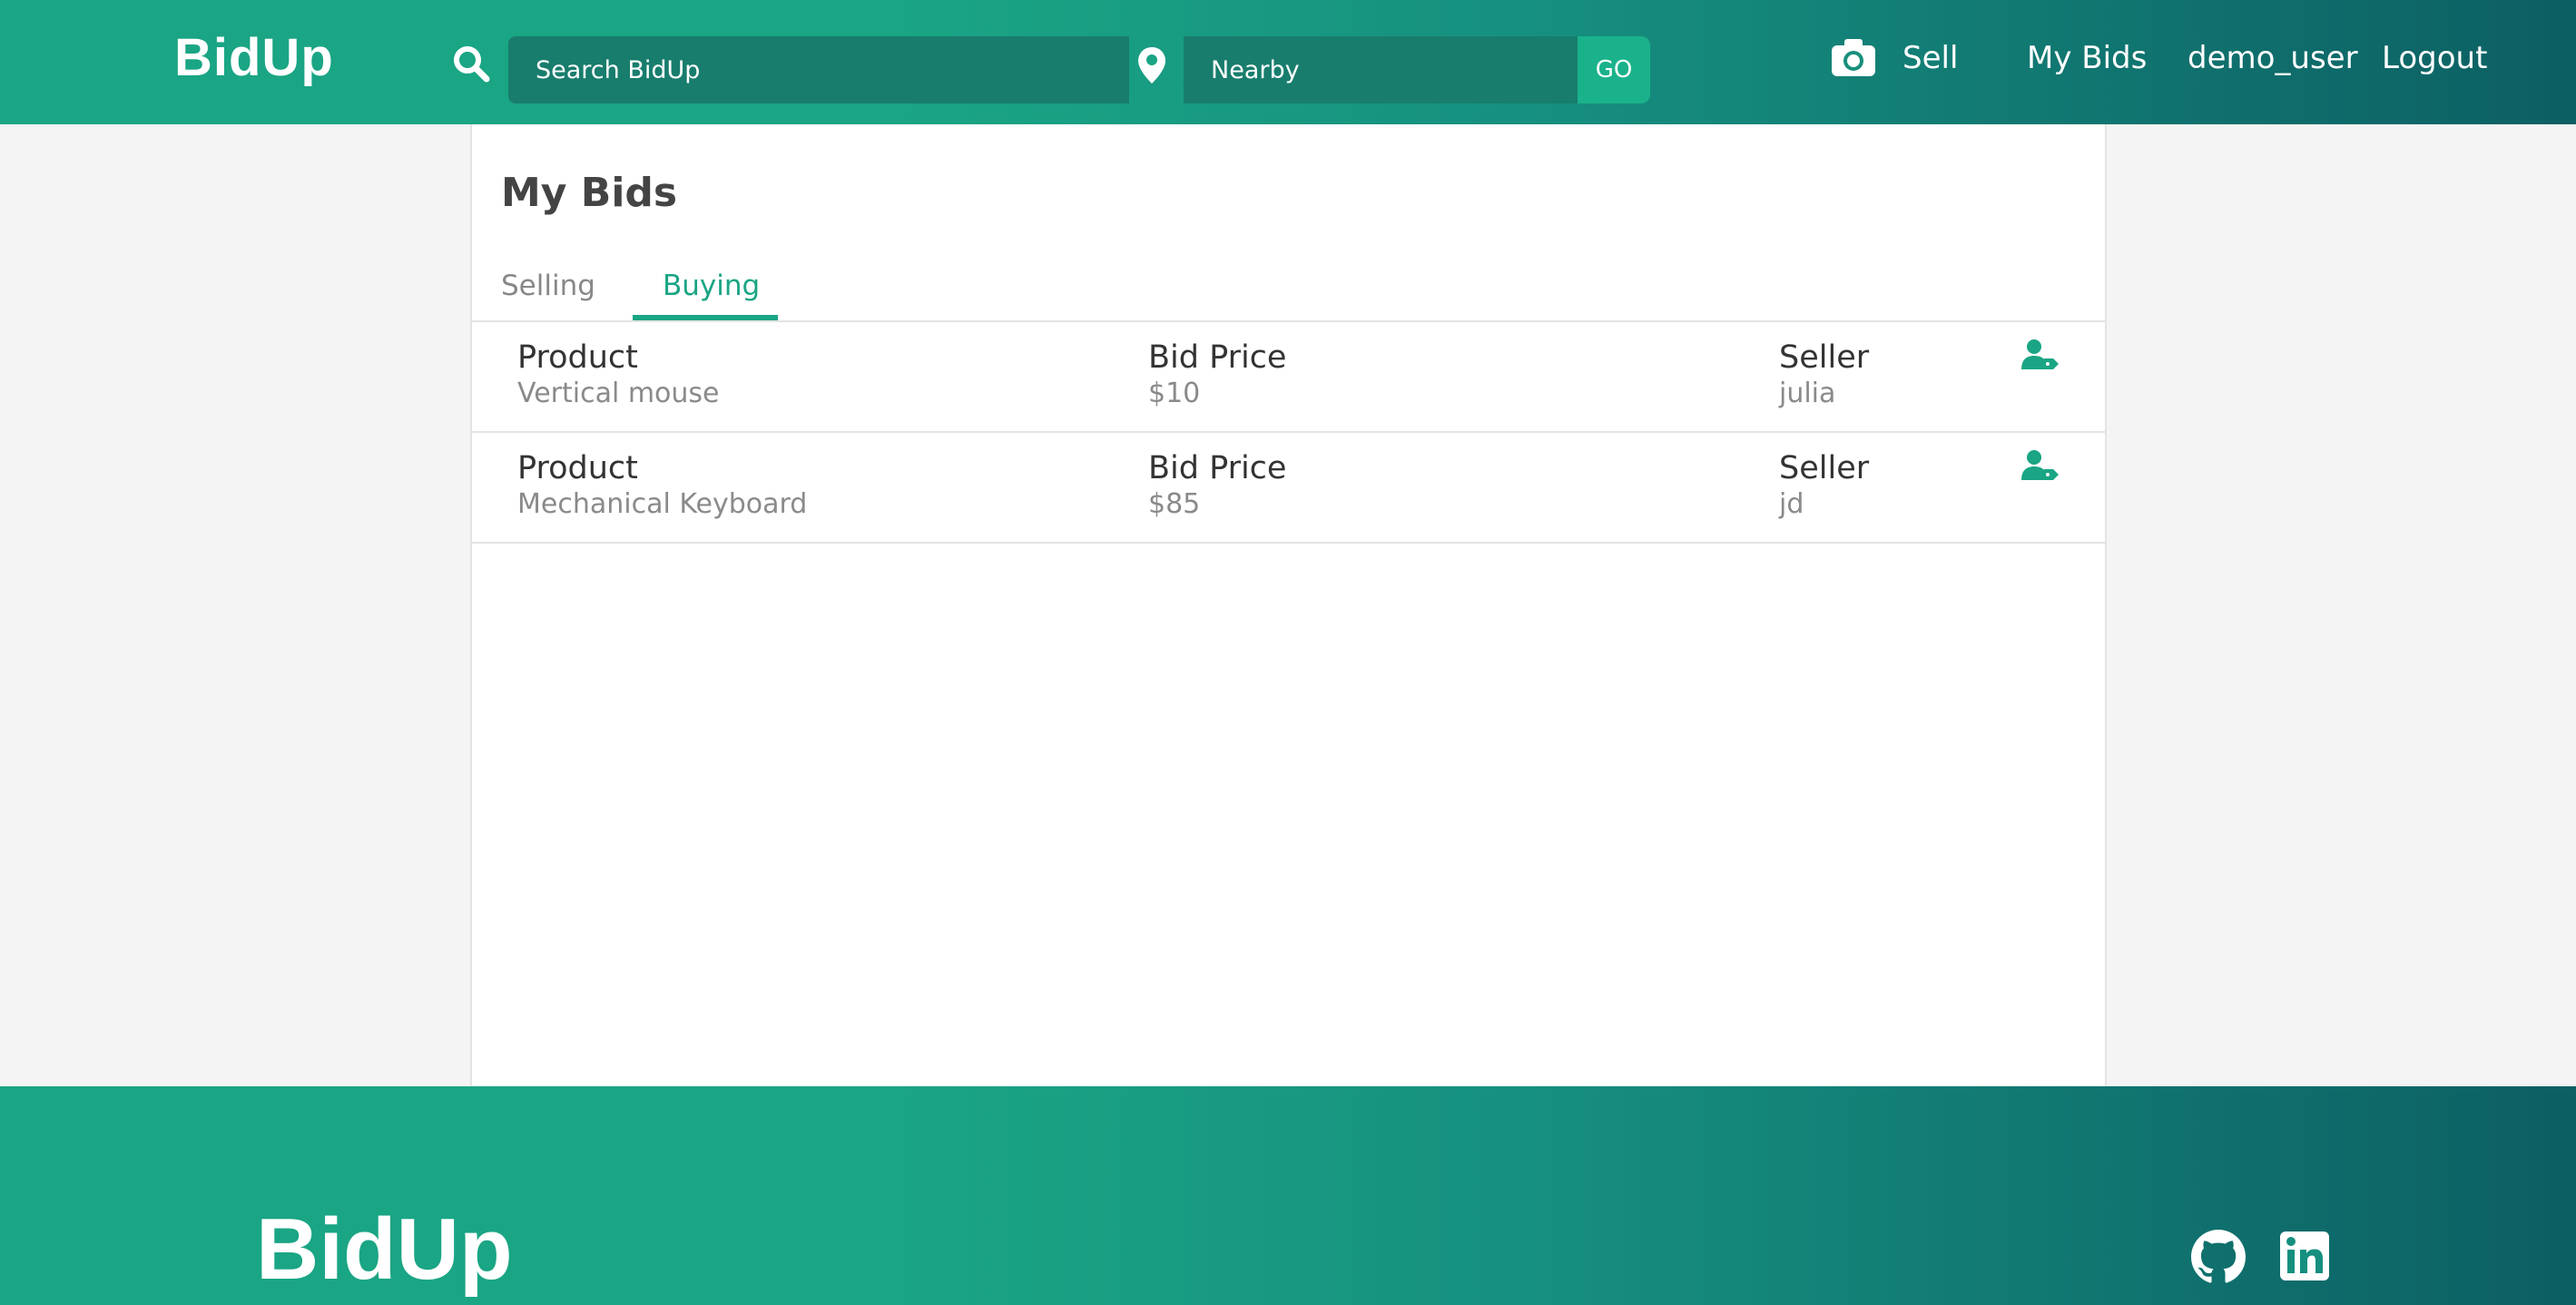 This screenshot has width=2576, height=1305. What do you see at coordinates (1151, 65) in the screenshot?
I see `location-pin-icon` at bounding box center [1151, 65].